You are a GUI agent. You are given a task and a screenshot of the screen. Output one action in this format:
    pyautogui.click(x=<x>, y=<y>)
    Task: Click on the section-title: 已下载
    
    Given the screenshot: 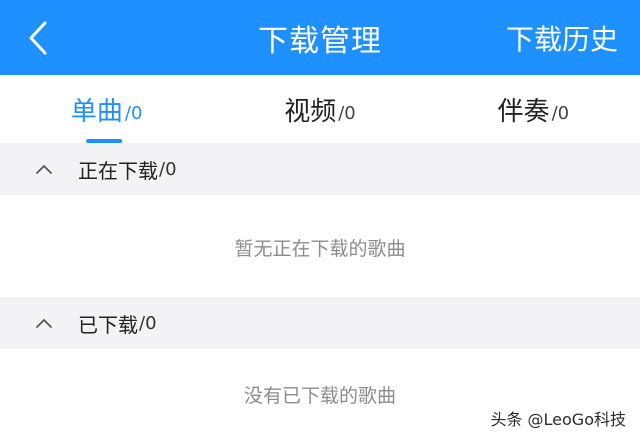 What is the action you would take?
    pyautogui.click(x=108, y=324)
    